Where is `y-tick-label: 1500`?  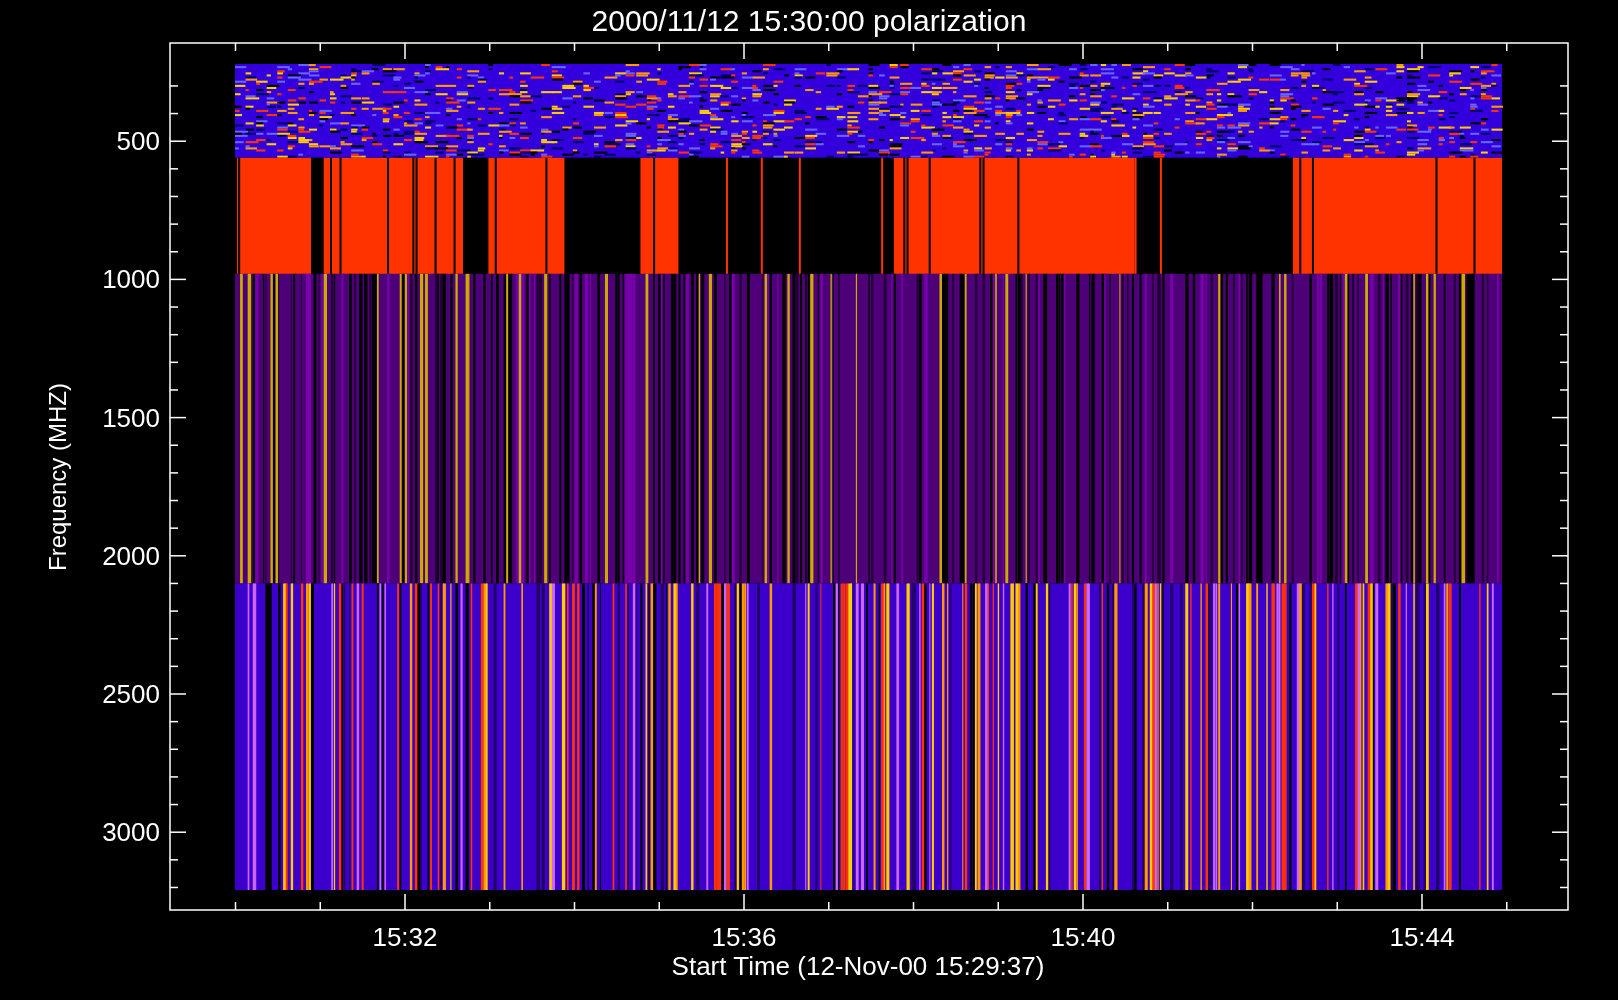 y-tick-label: 1500 is located at coordinates (131, 417).